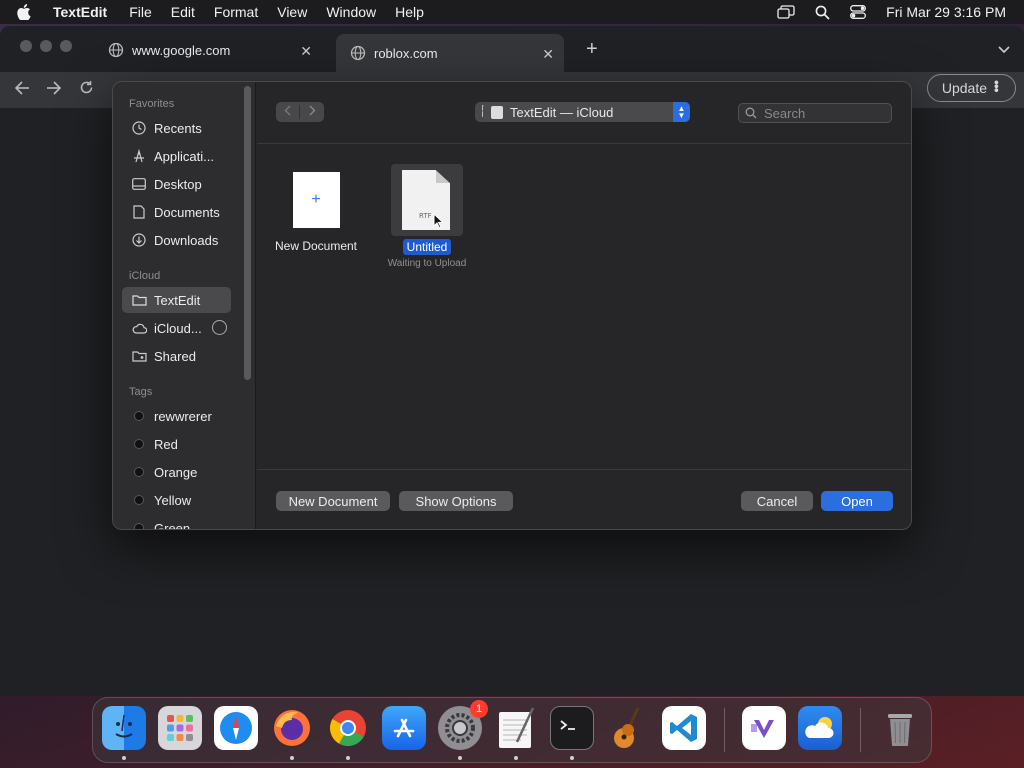 The width and height of the screenshot is (1024, 768). Describe the element at coordinates (166, 444) in the screenshot. I see `sidebar-item-label: Red` at that location.